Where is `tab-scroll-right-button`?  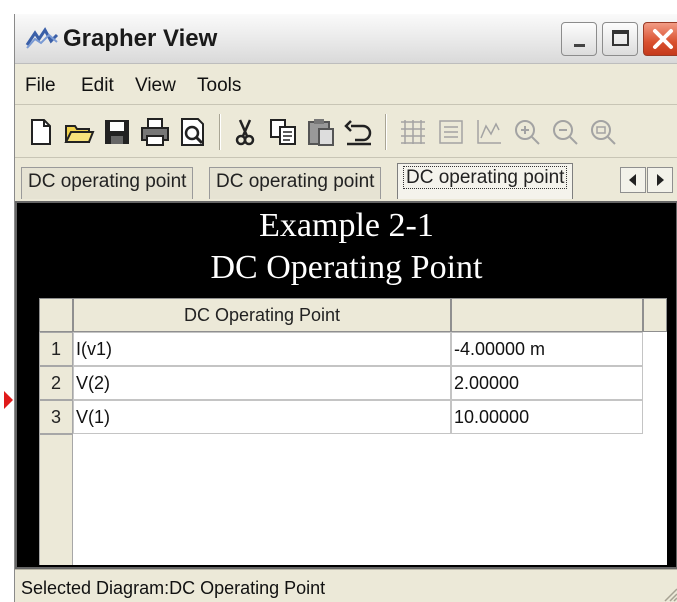
tab-scroll-right-button is located at coordinates (660, 180).